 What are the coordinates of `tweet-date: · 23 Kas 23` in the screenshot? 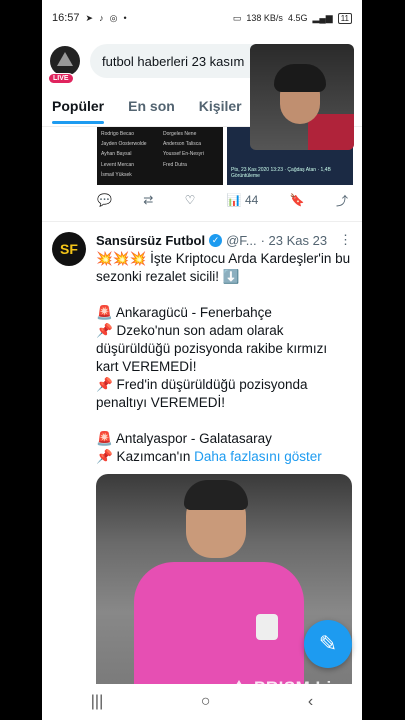 It's located at (294, 240).